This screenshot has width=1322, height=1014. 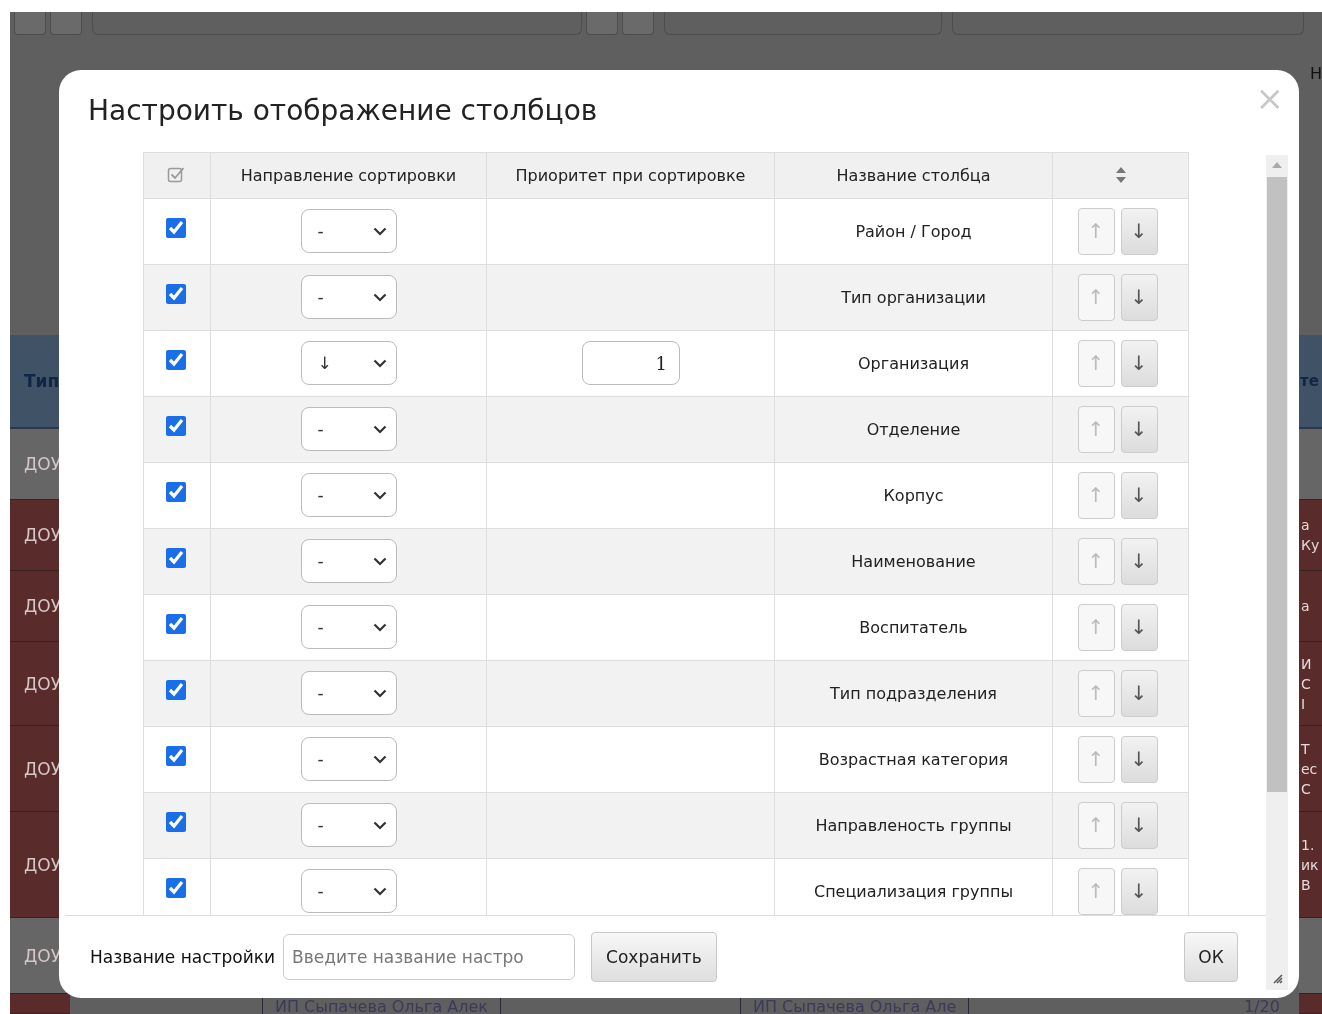 I want to click on save-button: Сохранить, so click(x=654, y=957).